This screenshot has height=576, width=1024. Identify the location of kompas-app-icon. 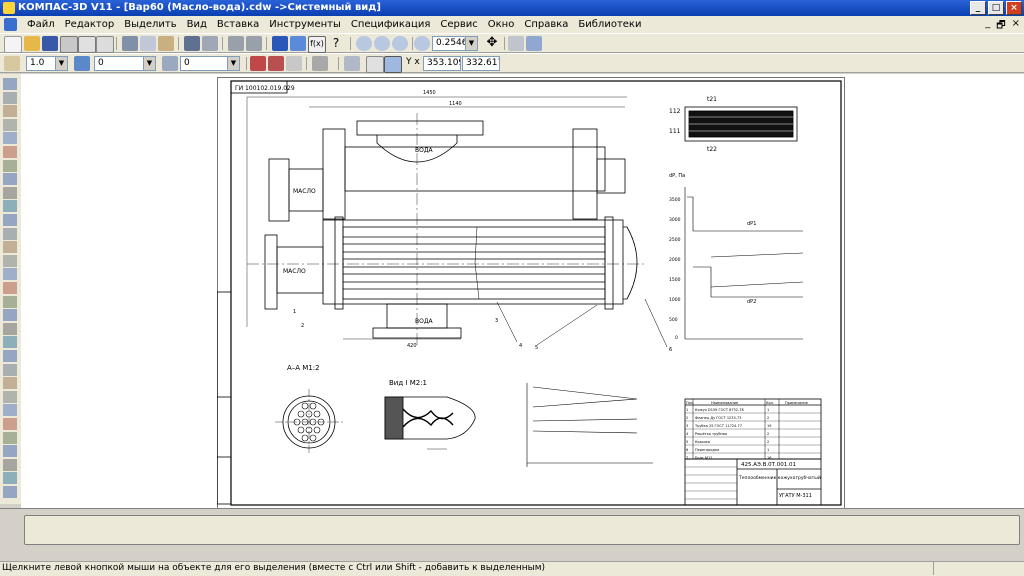
(9, 8).